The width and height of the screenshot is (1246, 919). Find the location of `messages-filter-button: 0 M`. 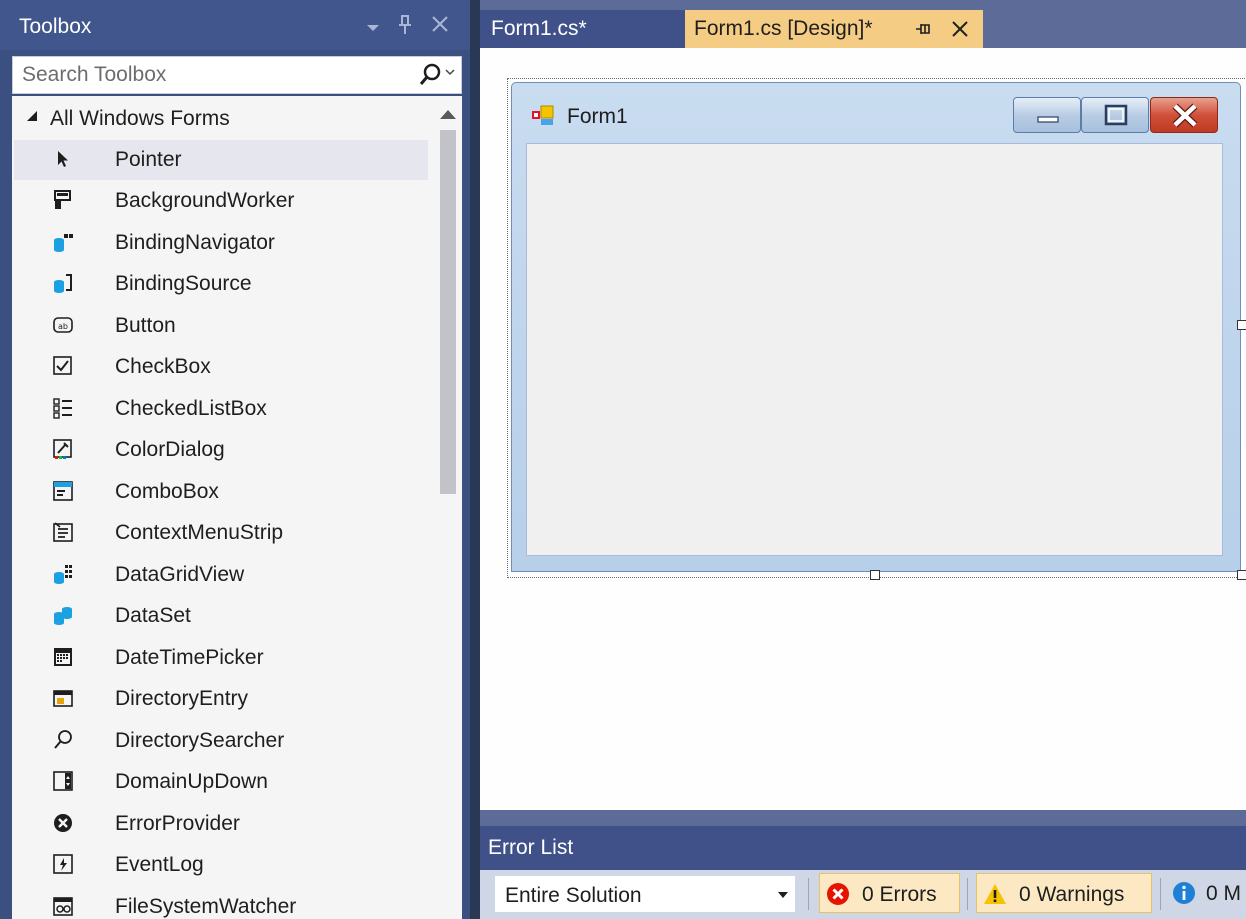

messages-filter-button: 0 M is located at coordinates (1207, 893).